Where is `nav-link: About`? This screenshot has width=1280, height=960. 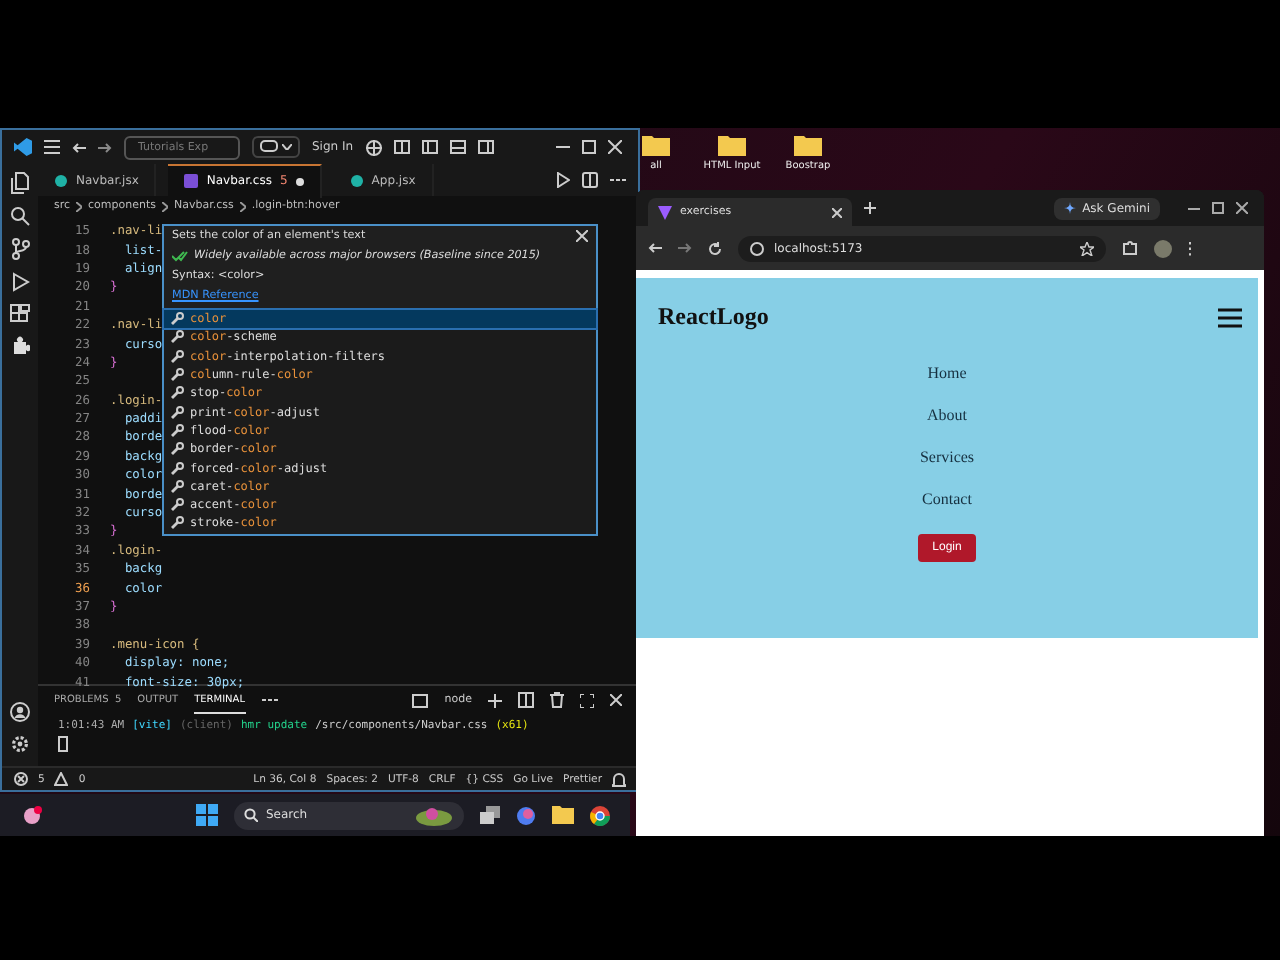 nav-link: About is located at coordinates (947, 415).